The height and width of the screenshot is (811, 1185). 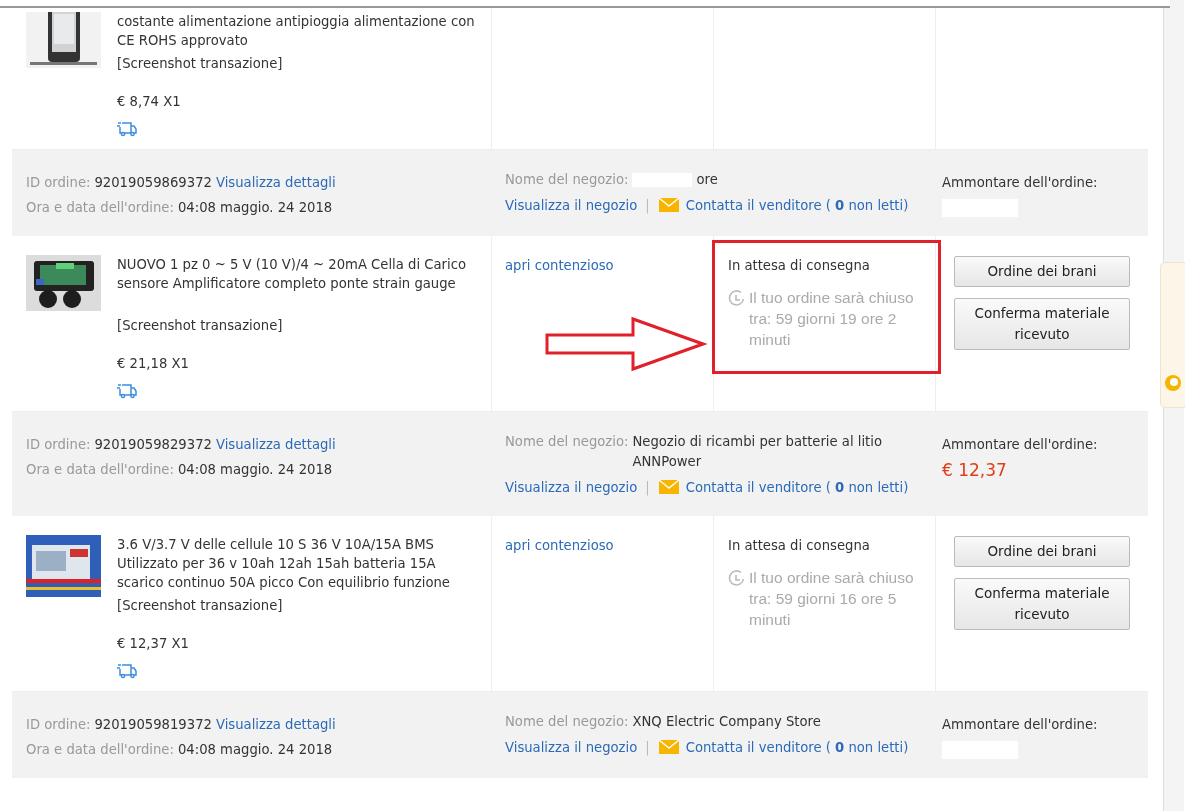 What do you see at coordinates (832, 599) in the screenshot?
I see `countdown-text: Il tuo ordine sarà chiuso tra: 59 giorni 16 ore 5 minuti` at bounding box center [832, 599].